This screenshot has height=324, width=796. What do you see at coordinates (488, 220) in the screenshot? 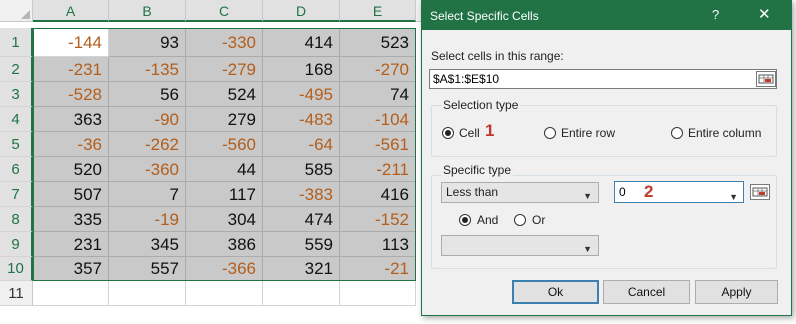
I see `radio-and-label: And` at bounding box center [488, 220].